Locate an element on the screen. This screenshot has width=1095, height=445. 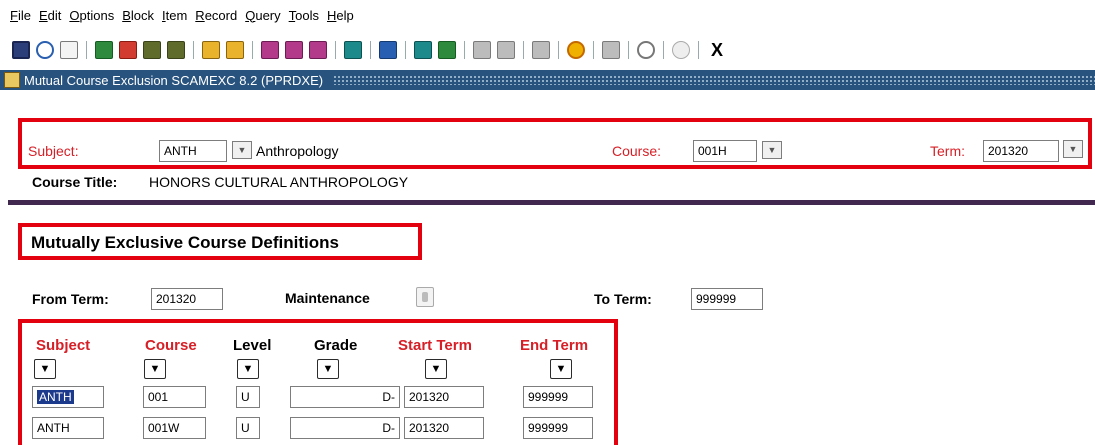
row-2-grade-field: D- is located at coordinates (345, 428).